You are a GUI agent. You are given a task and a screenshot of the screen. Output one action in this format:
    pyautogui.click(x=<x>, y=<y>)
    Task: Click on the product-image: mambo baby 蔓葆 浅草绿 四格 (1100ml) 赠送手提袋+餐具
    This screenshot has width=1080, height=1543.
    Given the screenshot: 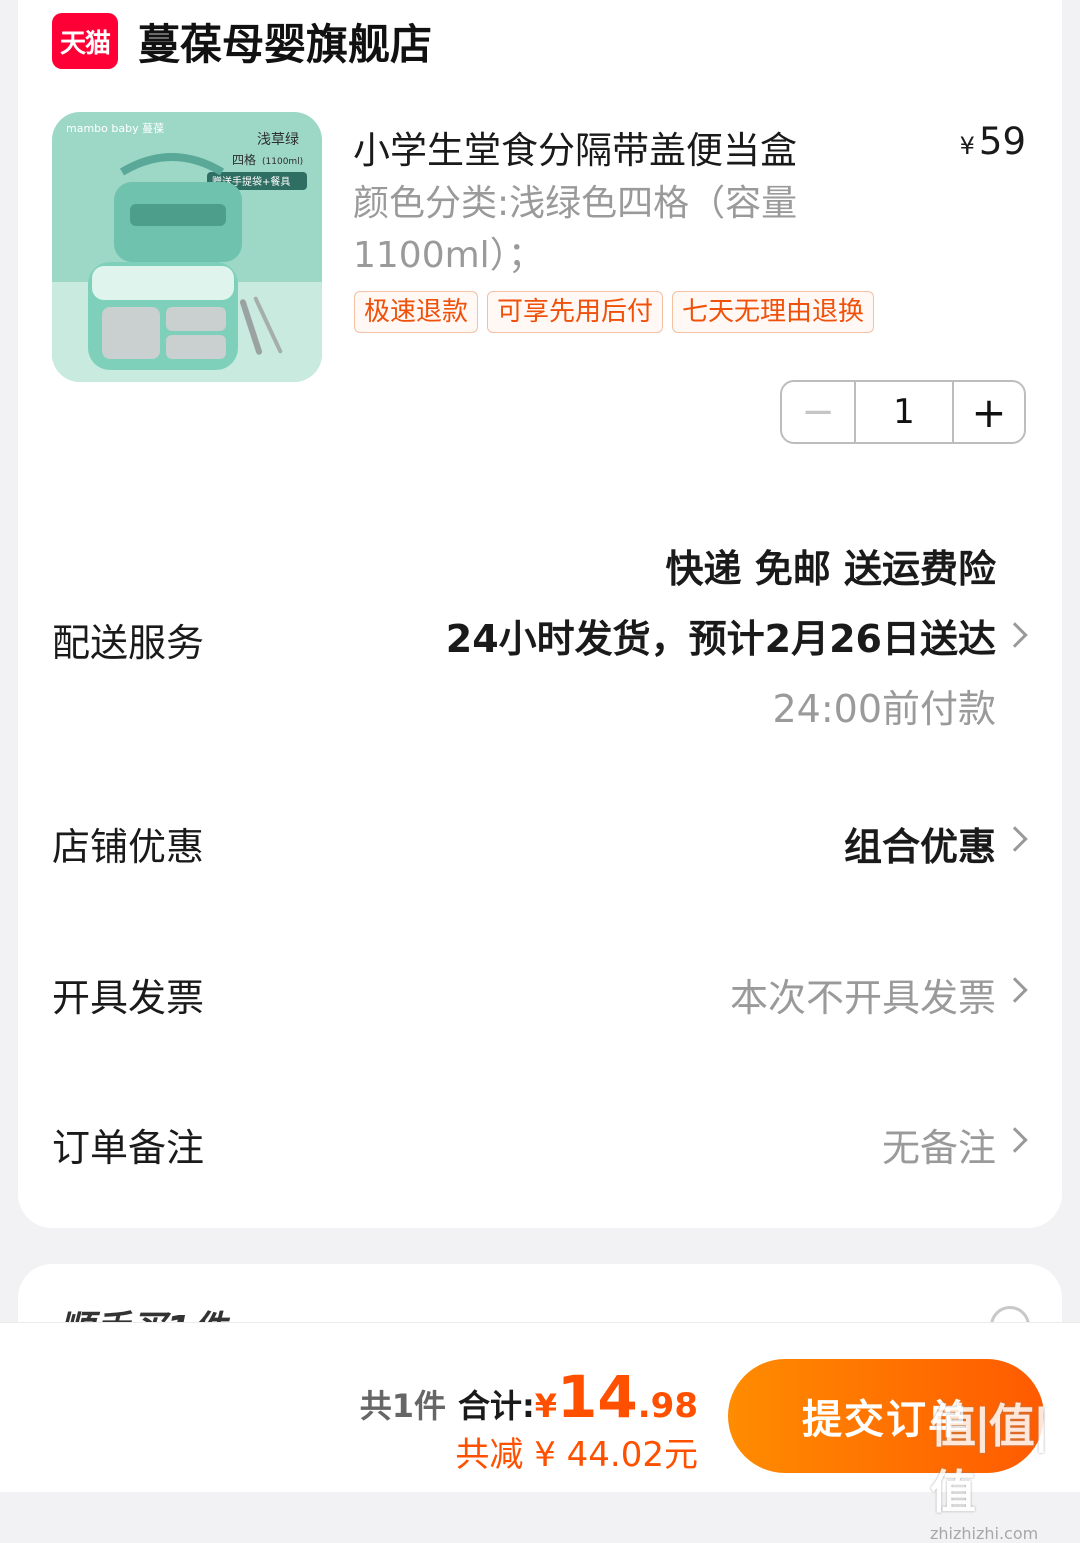 What is the action you would take?
    pyautogui.click(x=187, y=247)
    